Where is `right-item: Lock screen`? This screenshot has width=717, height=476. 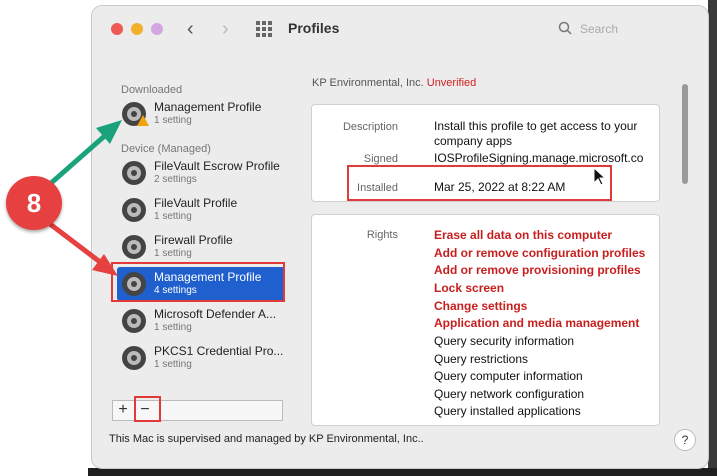
right-item: Lock screen is located at coordinates (469, 288).